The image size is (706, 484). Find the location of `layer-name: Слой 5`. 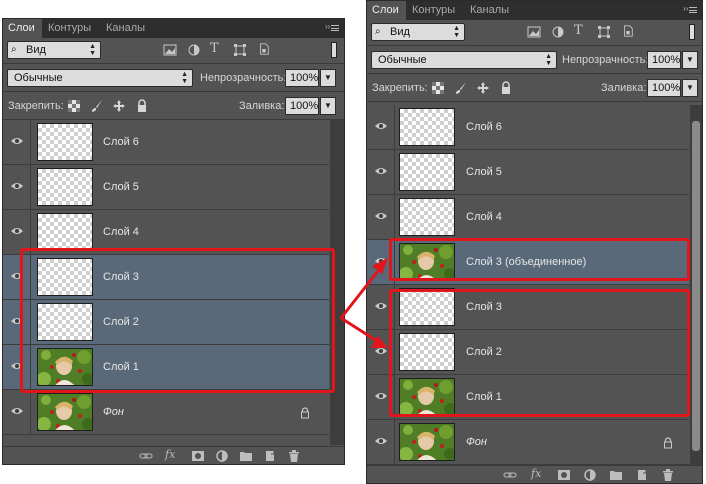

layer-name: Слой 5 is located at coordinates (484, 172).